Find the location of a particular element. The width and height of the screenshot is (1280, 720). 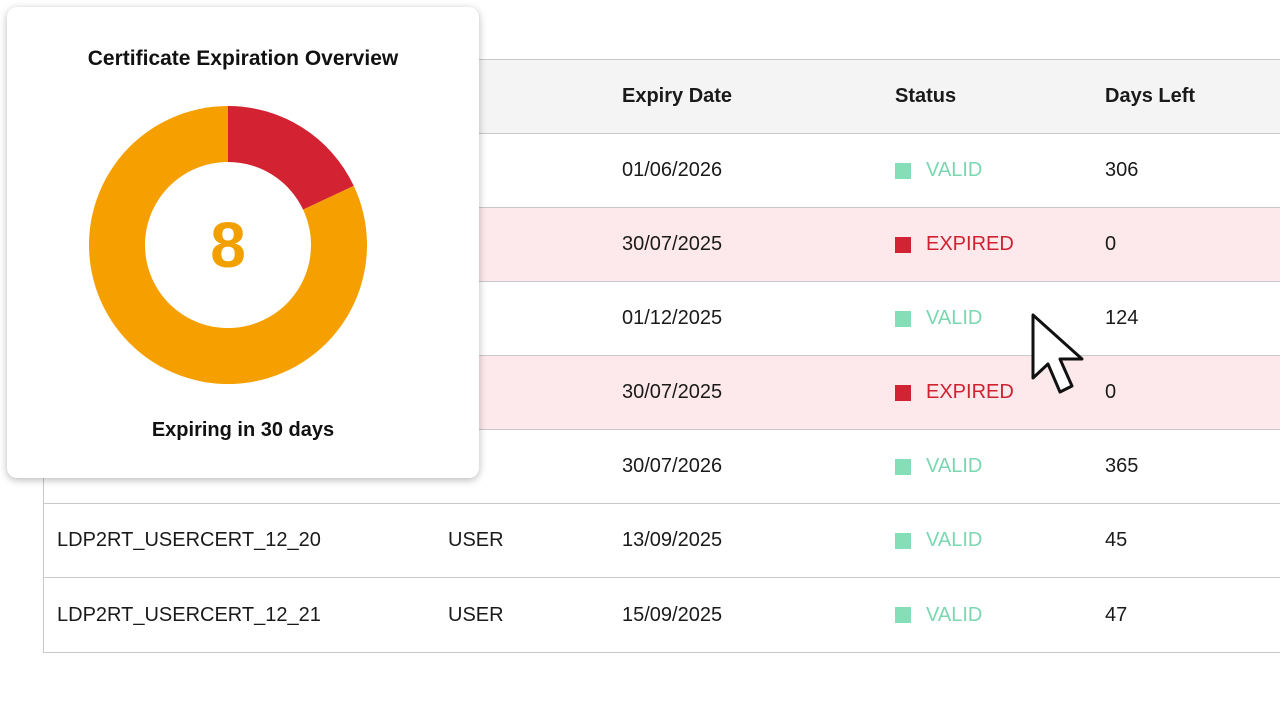

header-days-left: Days Left is located at coordinates (1150, 96).